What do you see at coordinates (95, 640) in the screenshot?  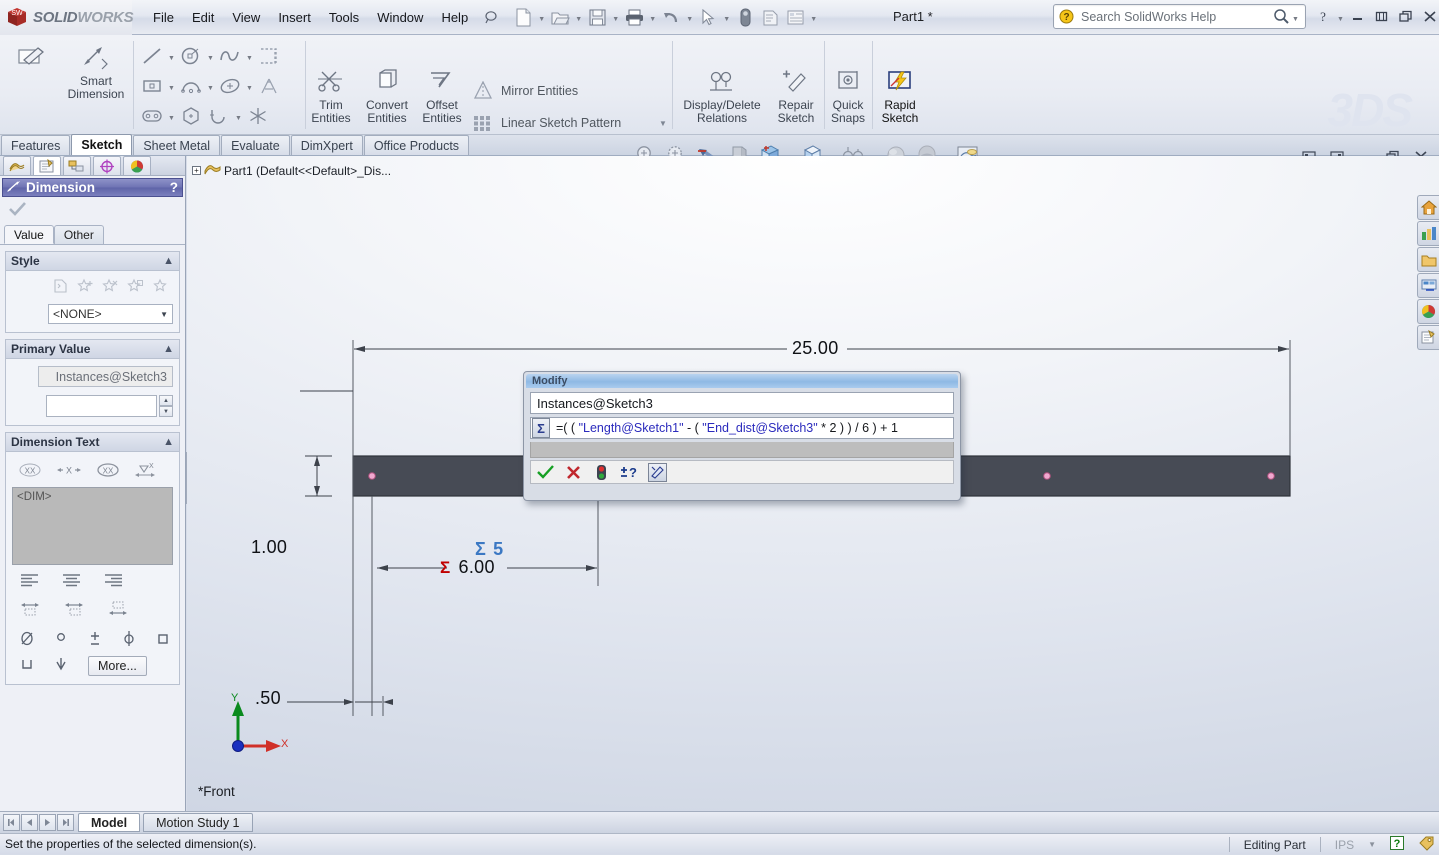 I see `plus-minus-symbol-icon` at bounding box center [95, 640].